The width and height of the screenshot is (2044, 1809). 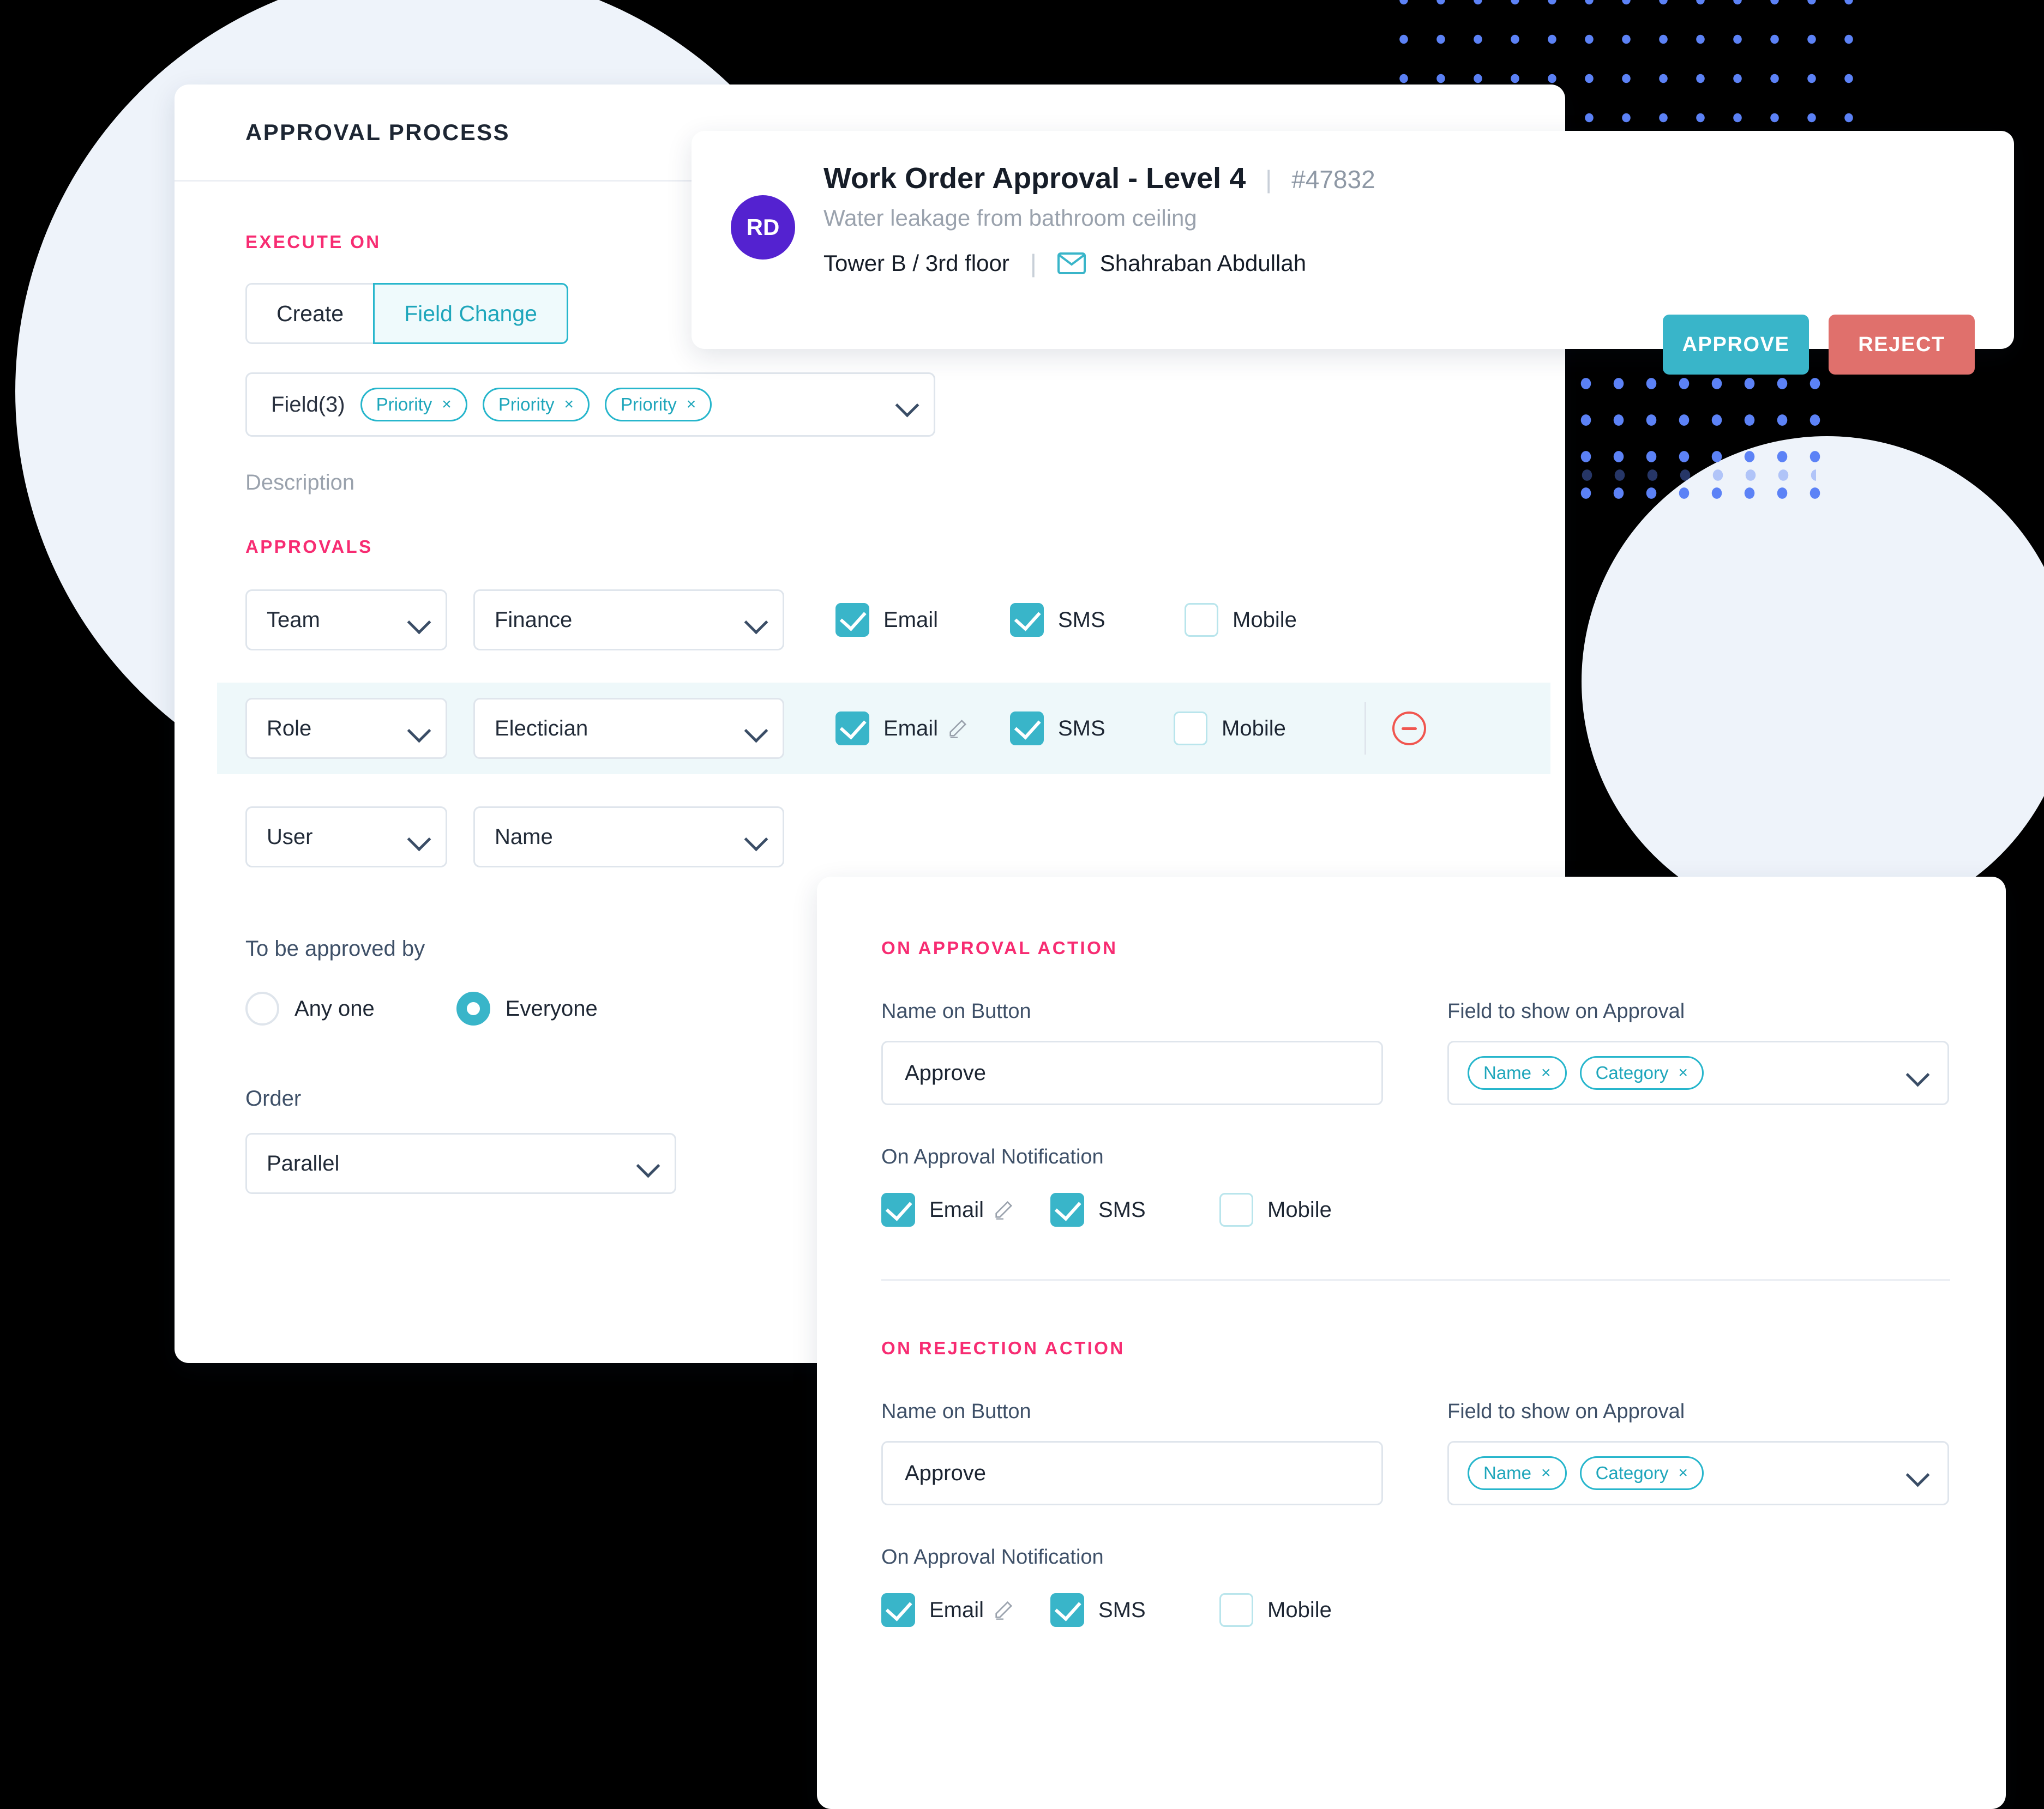 What do you see at coordinates (1132, 1073) in the screenshot?
I see `approval-button-name-input: Approve` at bounding box center [1132, 1073].